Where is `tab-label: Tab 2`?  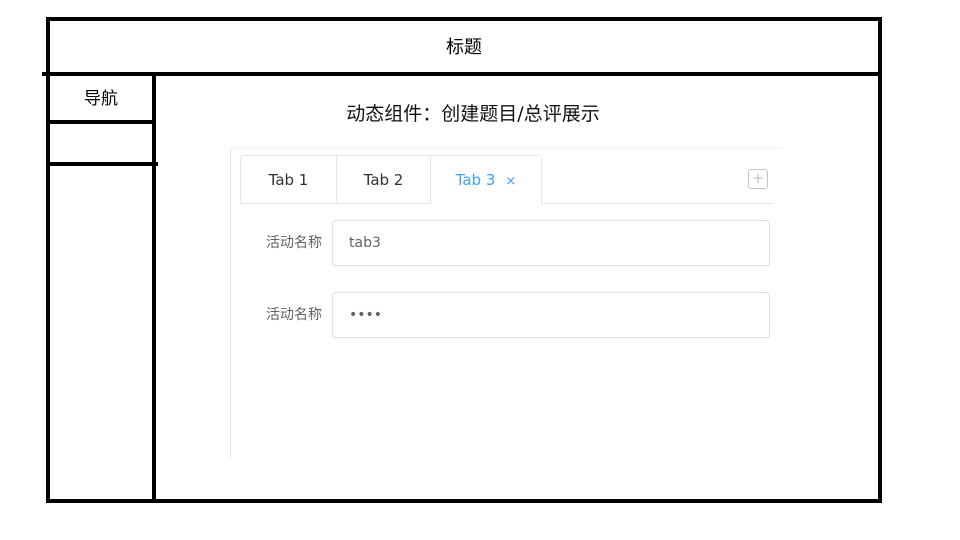
tab-label: Tab 2 is located at coordinates (383, 180).